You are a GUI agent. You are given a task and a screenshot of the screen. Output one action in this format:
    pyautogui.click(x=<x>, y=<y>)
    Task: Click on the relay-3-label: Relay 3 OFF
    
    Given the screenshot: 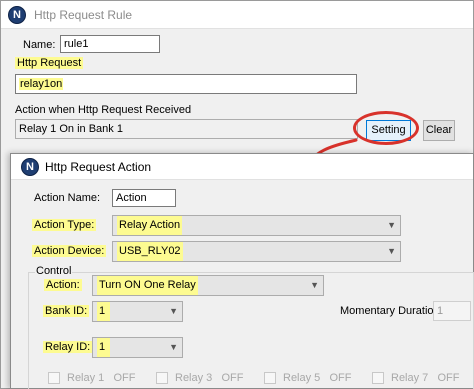 What is the action you would take?
    pyautogui.click(x=209, y=378)
    